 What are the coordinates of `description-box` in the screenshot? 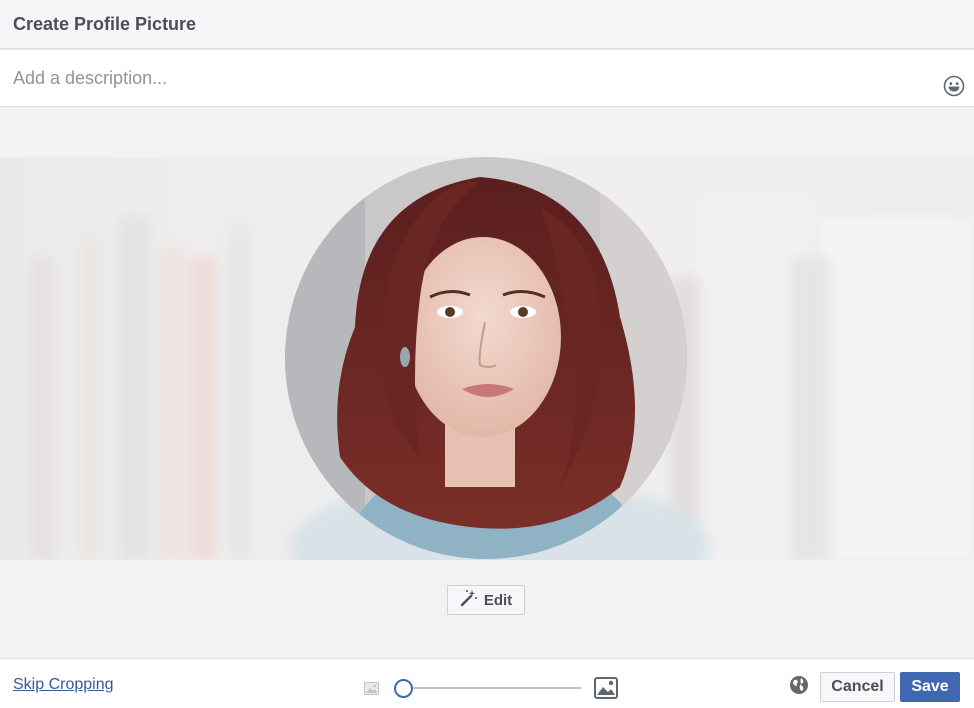 It's located at (487, 78).